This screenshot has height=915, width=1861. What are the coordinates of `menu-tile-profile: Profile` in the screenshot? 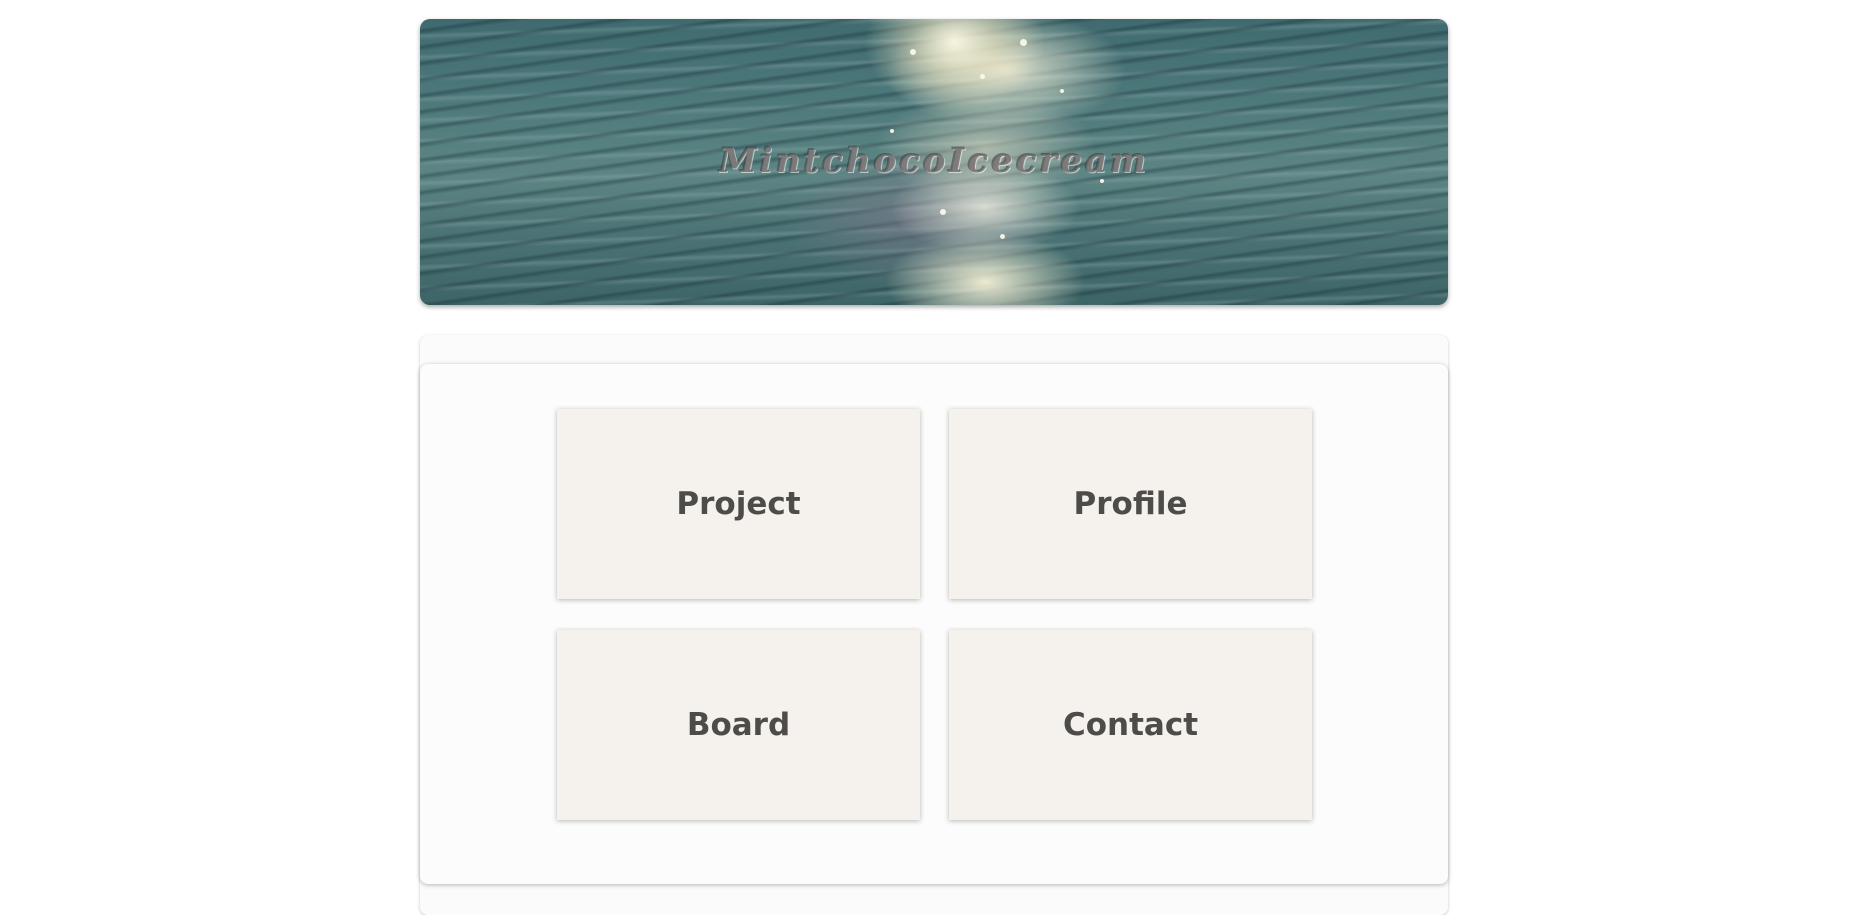 It's located at (1130, 504).